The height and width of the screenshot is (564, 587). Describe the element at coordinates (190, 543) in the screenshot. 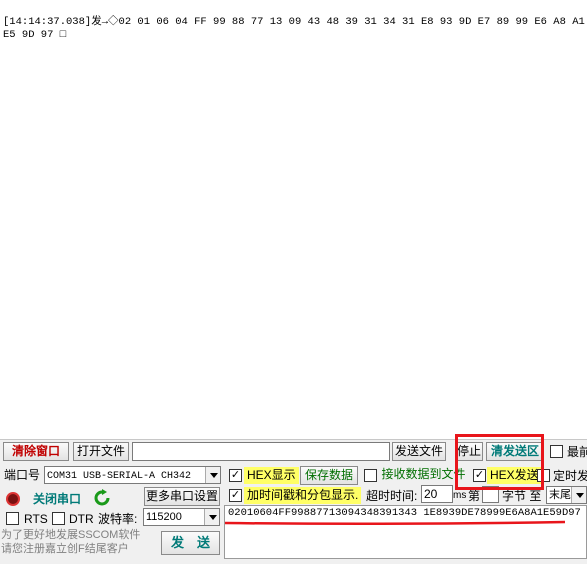

I see `send-button: 发 送` at that location.